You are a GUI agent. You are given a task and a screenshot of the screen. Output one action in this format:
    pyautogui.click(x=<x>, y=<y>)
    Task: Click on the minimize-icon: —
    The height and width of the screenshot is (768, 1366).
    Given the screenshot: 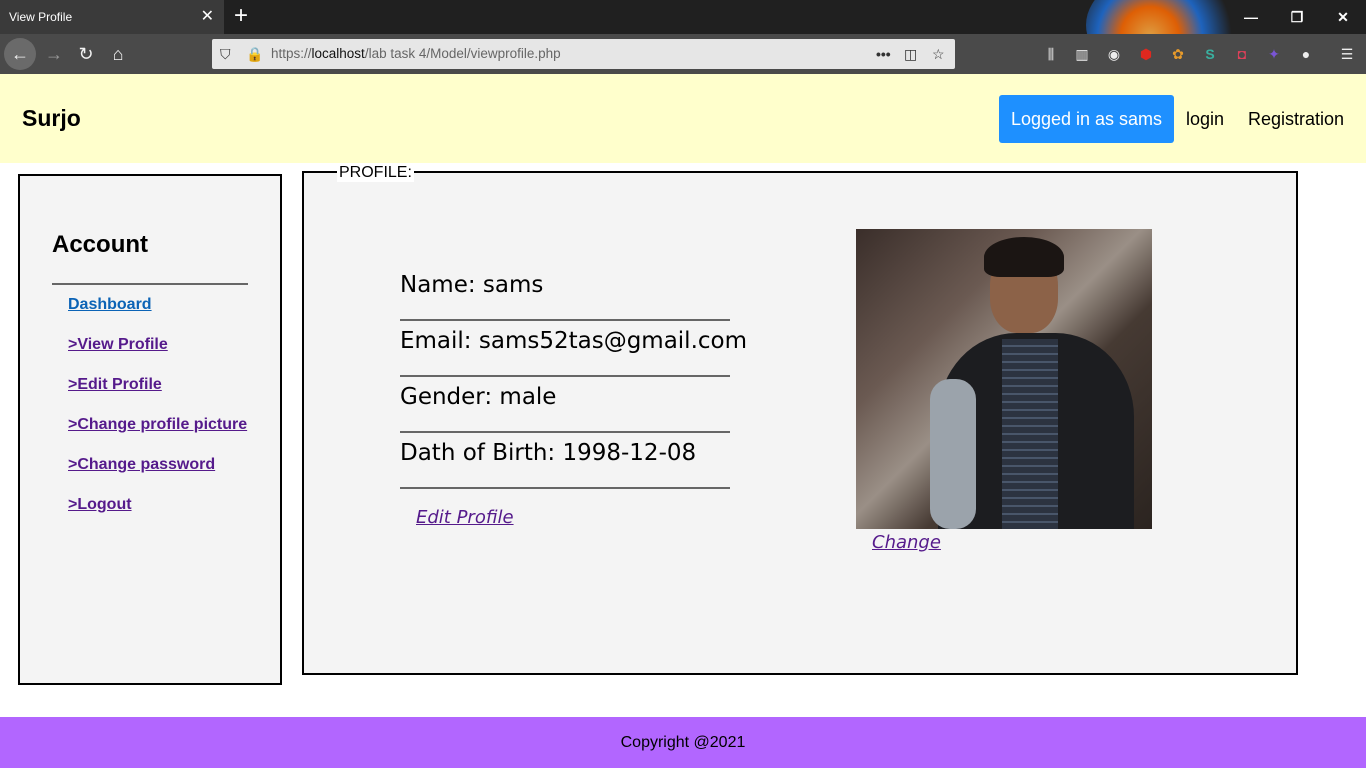 What is the action you would take?
    pyautogui.click(x=1251, y=17)
    